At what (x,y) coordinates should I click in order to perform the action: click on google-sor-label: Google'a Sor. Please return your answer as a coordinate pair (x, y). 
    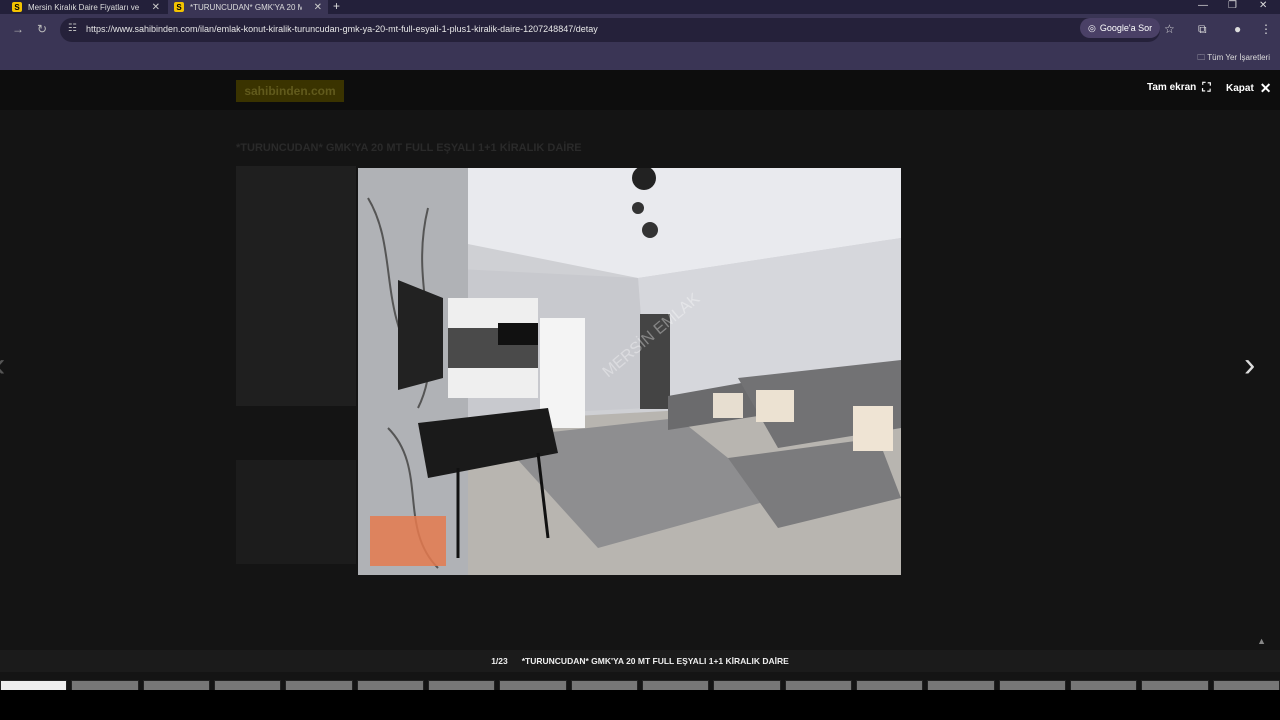
    Looking at the image, I should click on (1126, 28).